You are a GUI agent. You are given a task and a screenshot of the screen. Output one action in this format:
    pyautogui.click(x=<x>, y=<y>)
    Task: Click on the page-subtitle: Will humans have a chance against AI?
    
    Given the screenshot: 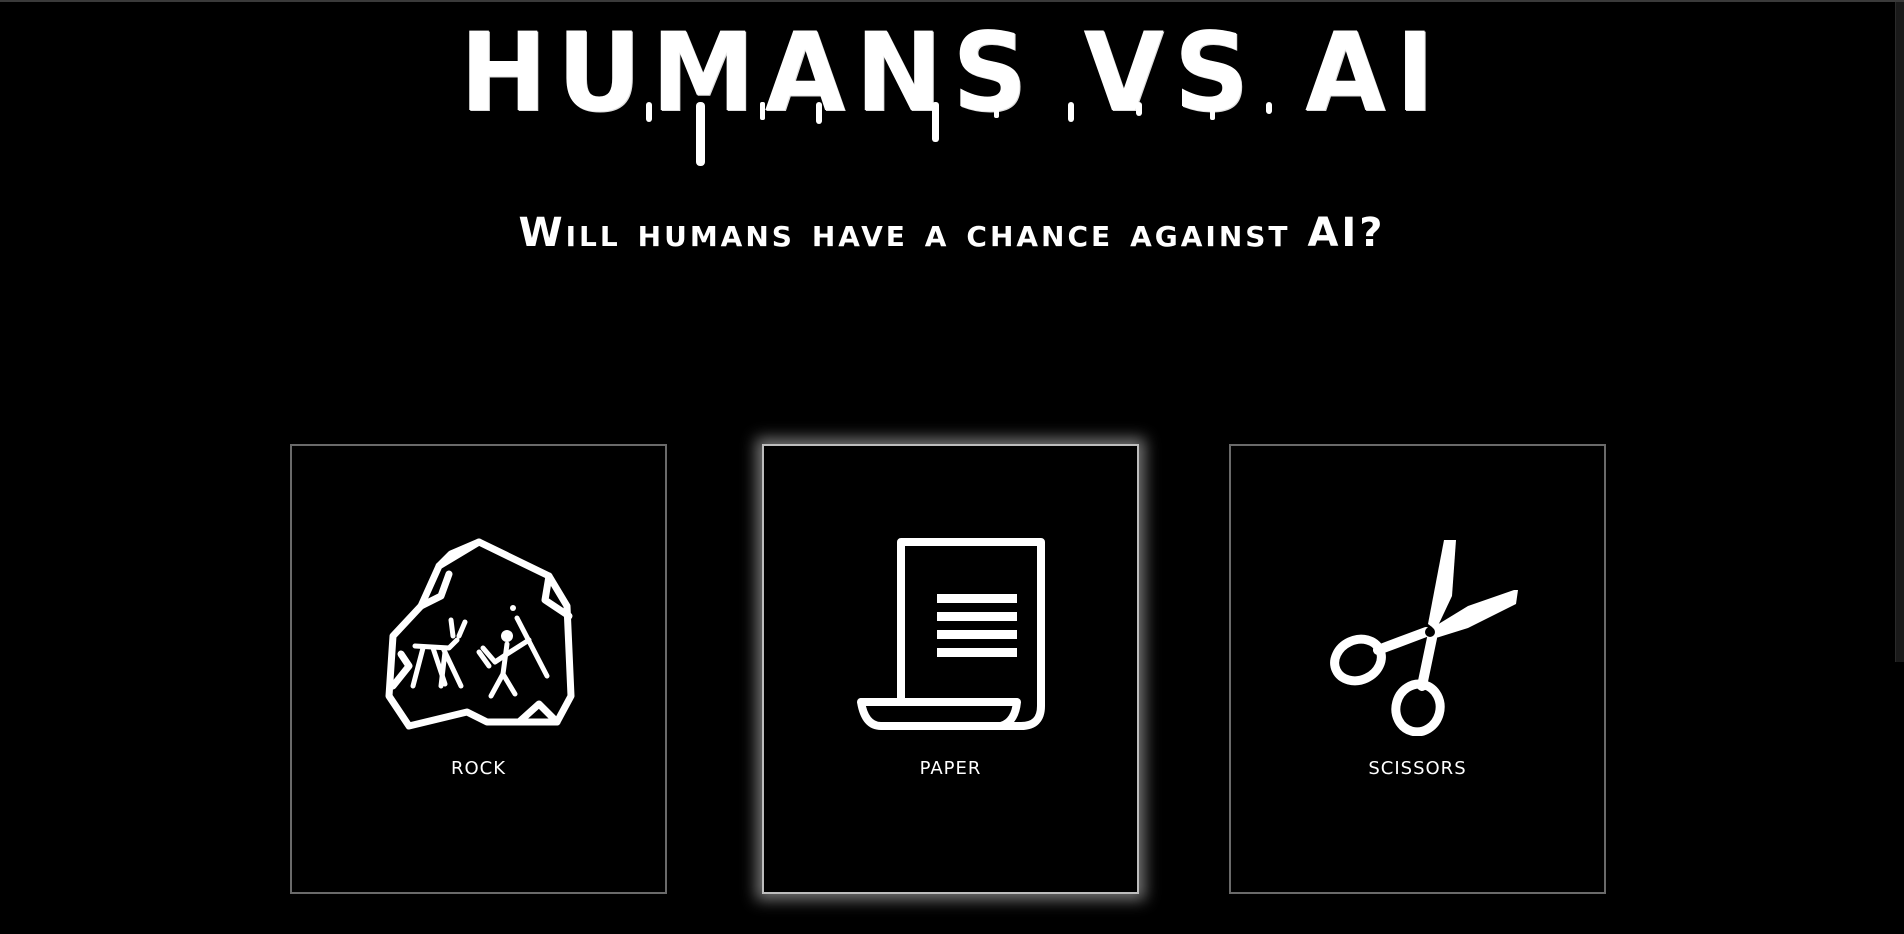 What is the action you would take?
    pyautogui.click(x=952, y=233)
    